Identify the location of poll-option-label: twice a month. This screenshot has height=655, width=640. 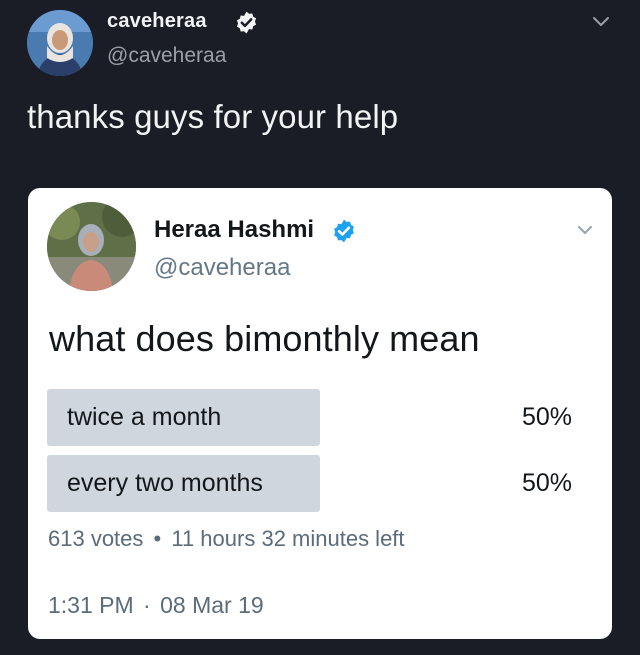
(144, 417).